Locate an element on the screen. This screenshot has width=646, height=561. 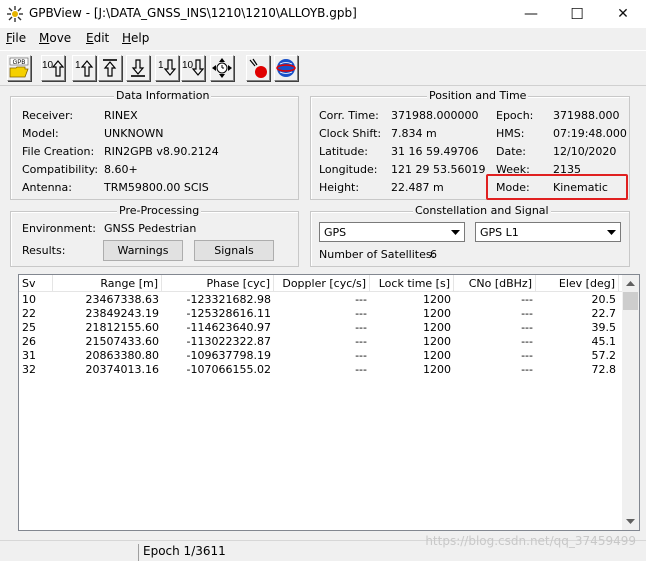
menu-help: Help is located at coordinates (135, 38).